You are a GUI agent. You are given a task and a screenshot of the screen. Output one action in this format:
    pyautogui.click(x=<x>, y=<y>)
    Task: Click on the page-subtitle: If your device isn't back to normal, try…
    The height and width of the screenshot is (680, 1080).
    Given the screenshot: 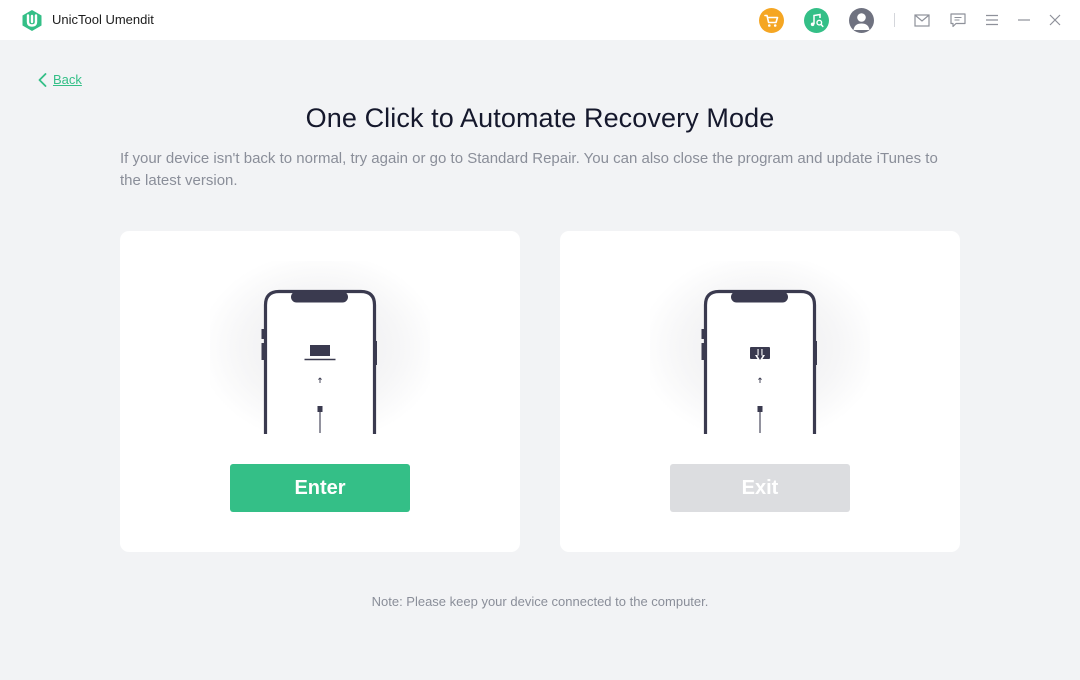 What is the action you would take?
    pyautogui.click(x=529, y=169)
    